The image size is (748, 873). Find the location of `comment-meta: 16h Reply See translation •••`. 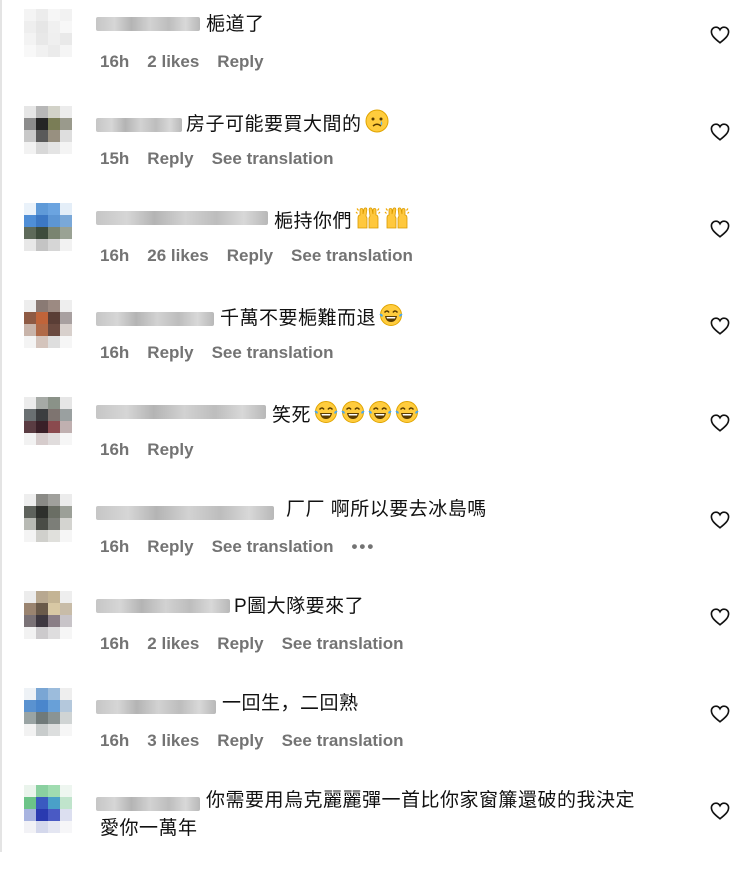

comment-meta: 16h Reply See translation ••• is located at coordinates (246, 547).